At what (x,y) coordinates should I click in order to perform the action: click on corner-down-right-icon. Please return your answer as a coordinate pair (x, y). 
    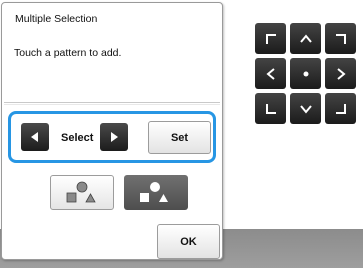
    Looking at the image, I should click on (340, 108).